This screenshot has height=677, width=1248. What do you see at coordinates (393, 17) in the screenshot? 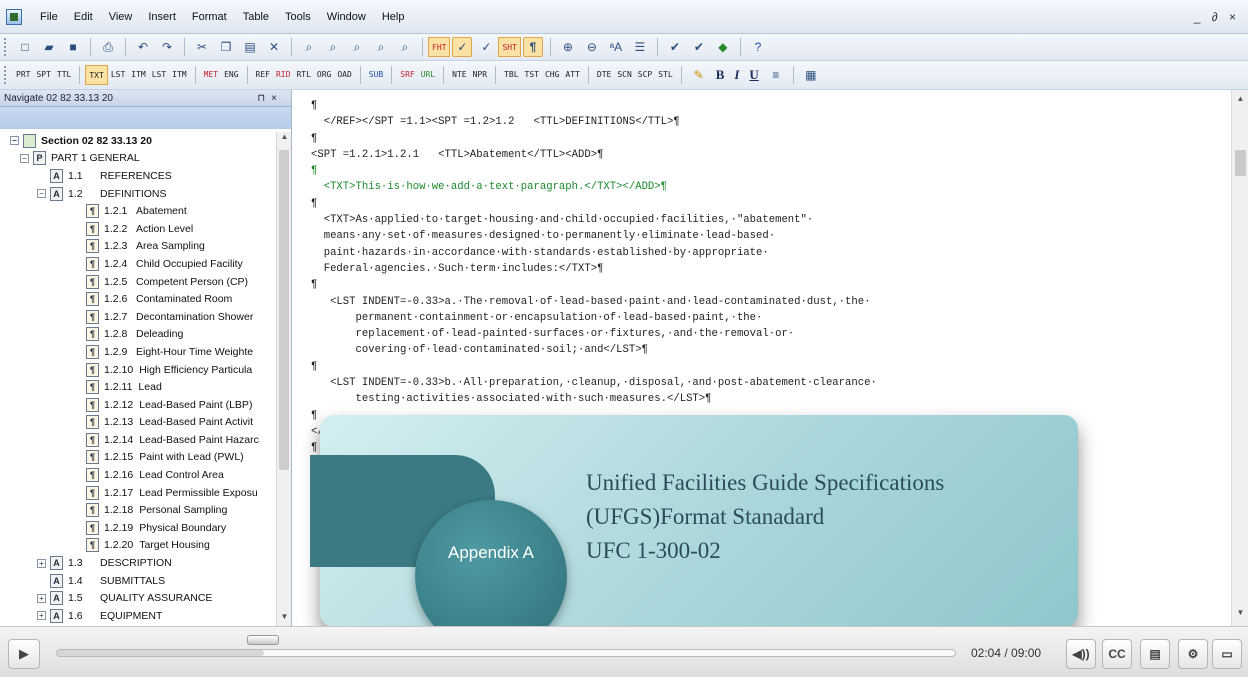
I see `menu-help: Help` at bounding box center [393, 17].